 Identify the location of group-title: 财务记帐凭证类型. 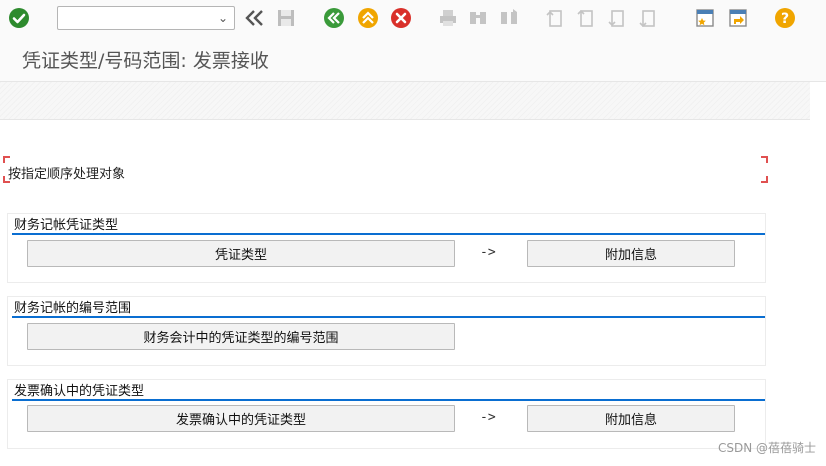
(66, 225).